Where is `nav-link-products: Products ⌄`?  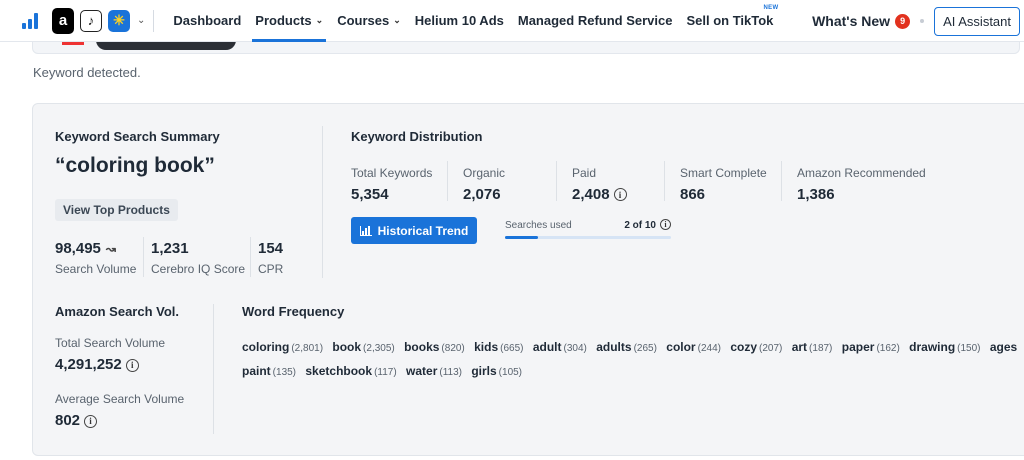
nav-link-products: Products ⌄ is located at coordinates (289, 21).